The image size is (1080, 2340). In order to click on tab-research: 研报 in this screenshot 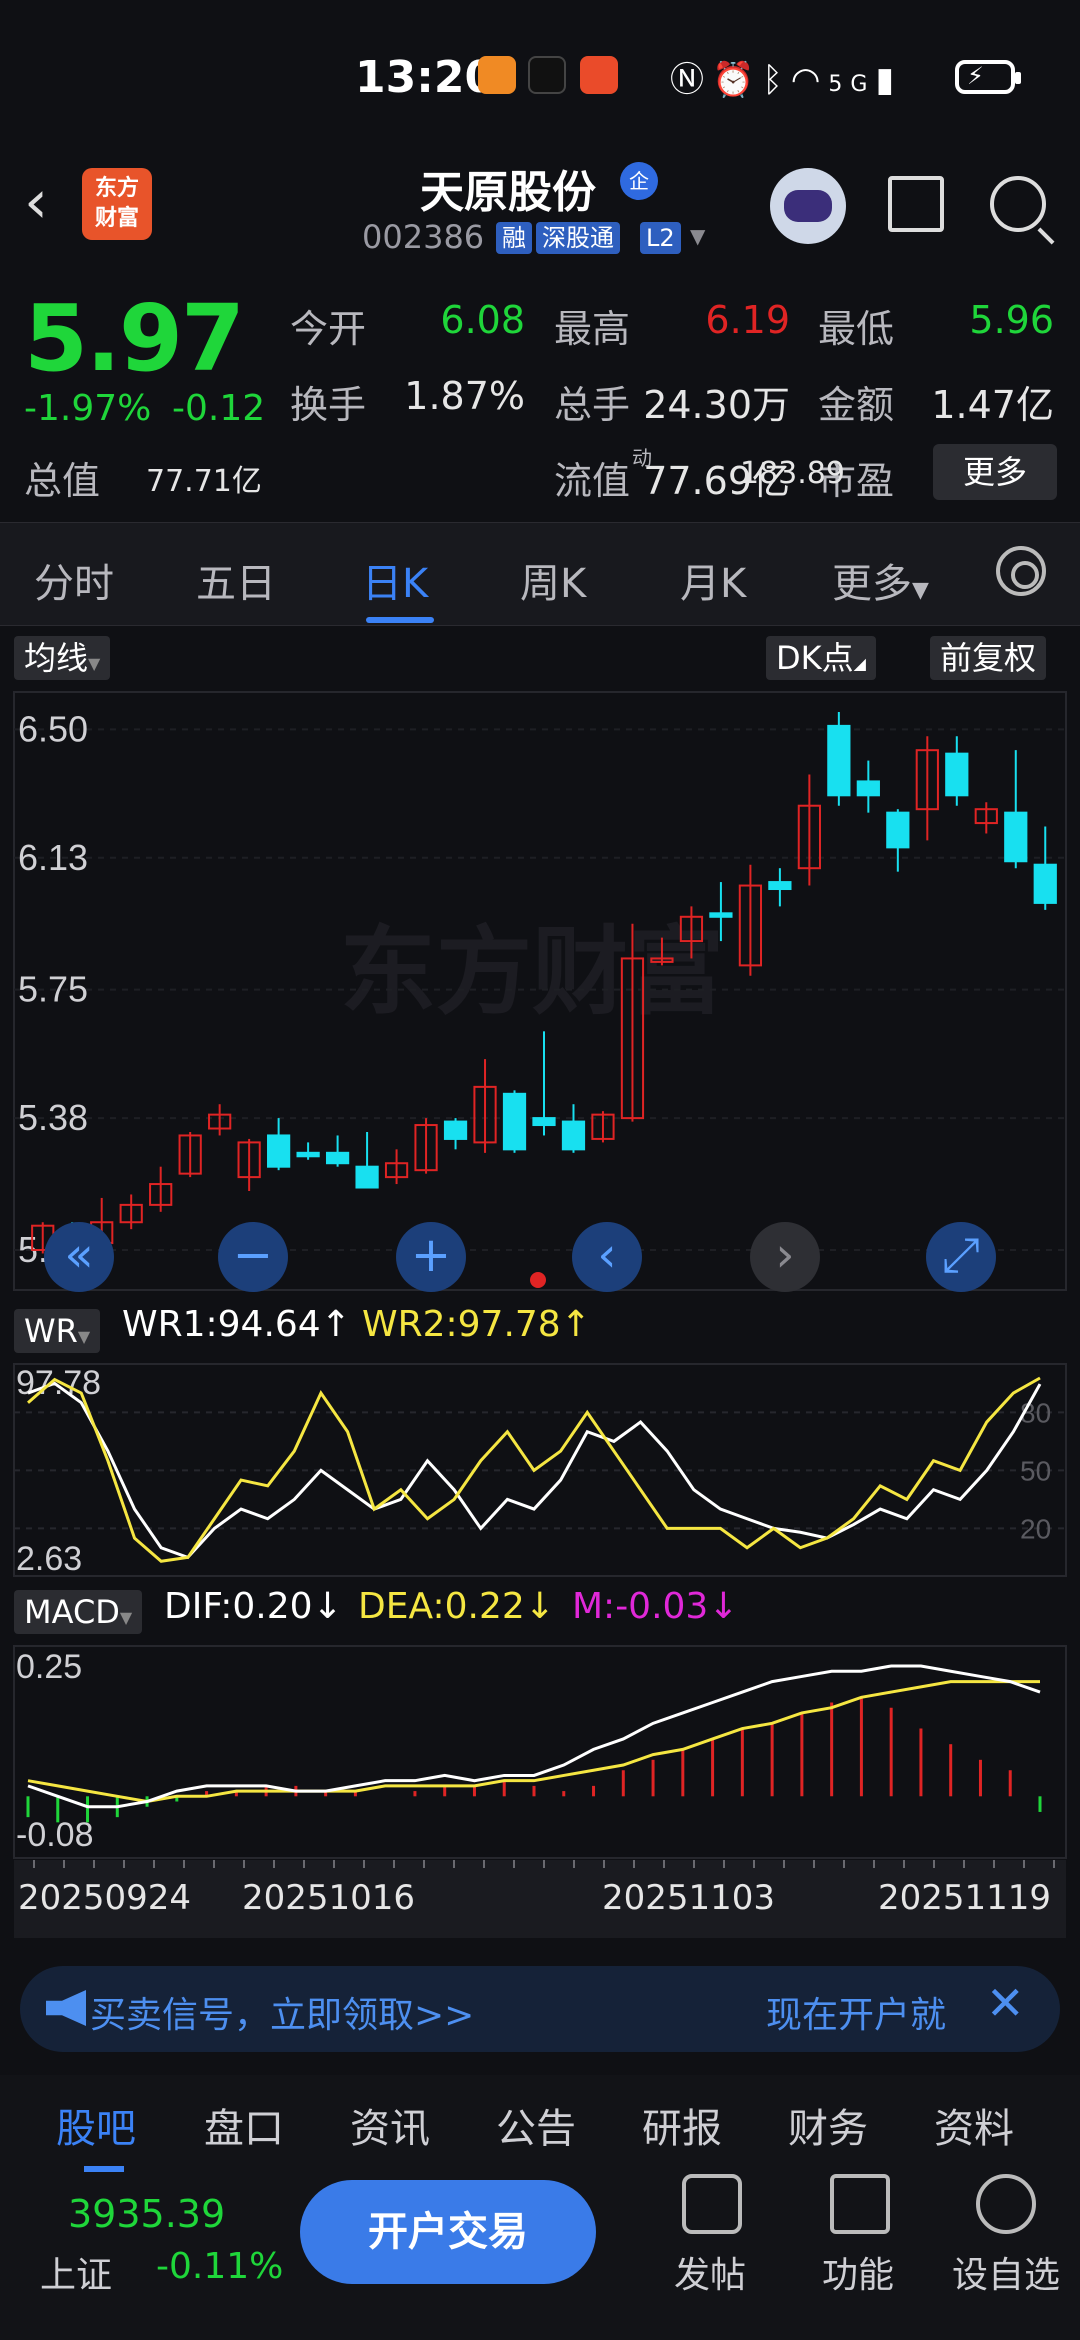, I will do `click(682, 2125)`.